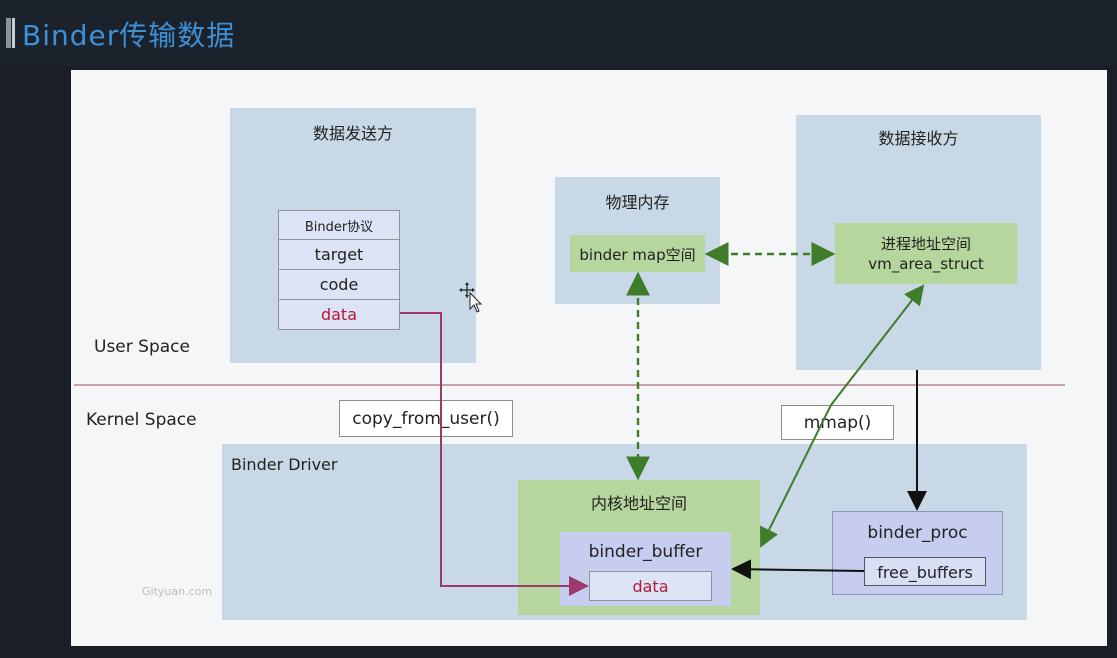  What do you see at coordinates (8, 33) in the screenshot?
I see `title-accent-bar` at bounding box center [8, 33].